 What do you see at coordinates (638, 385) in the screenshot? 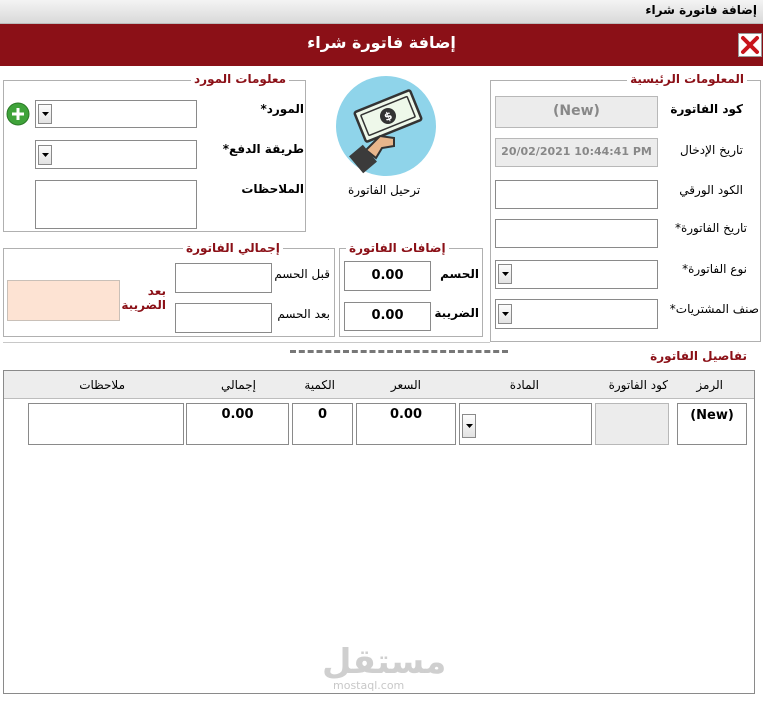
I see `column-header-invoice-code: كود الفاتورة` at bounding box center [638, 385].